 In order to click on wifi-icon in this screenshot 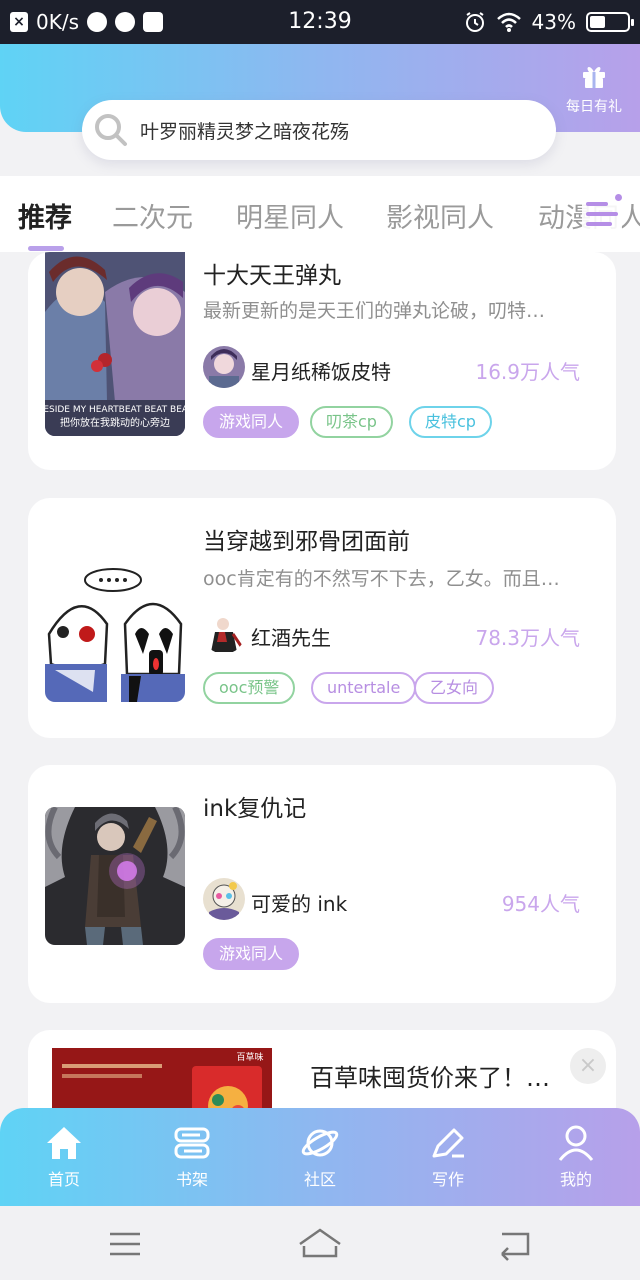, I will do `click(508, 22)`.